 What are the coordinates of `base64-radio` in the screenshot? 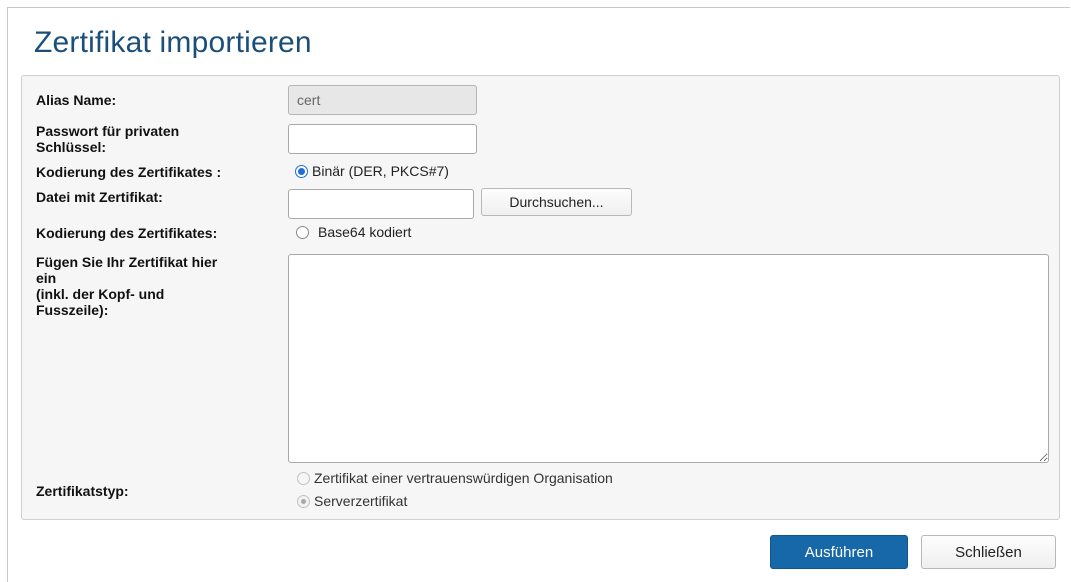 It's located at (302, 232).